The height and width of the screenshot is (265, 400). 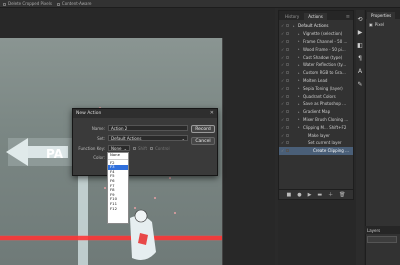 What do you see at coordinates (315, 16) in the screenshot?
I see `tab-actions: Actions` at bounding box center [315, 16].